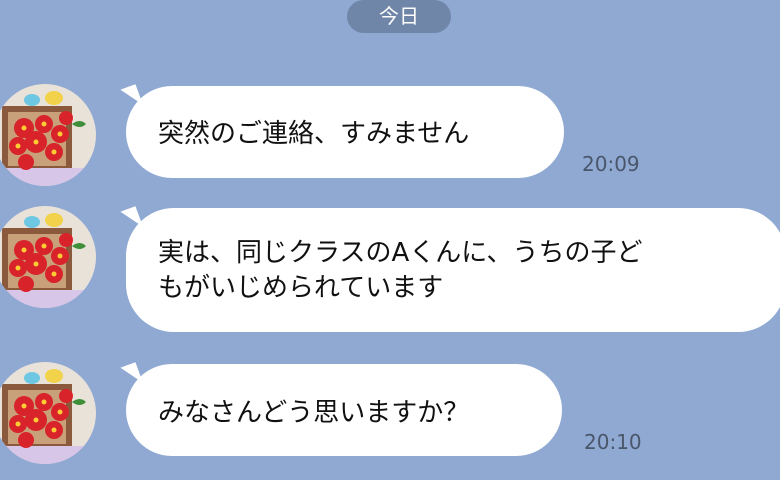 This screenshot has height=480, width=780. Describe the element at coordinates (400, 270) in the screenshot. I see `message-text: 実は、同じクラスのAくんに、うちの子ど もがいじめられています` at that location.